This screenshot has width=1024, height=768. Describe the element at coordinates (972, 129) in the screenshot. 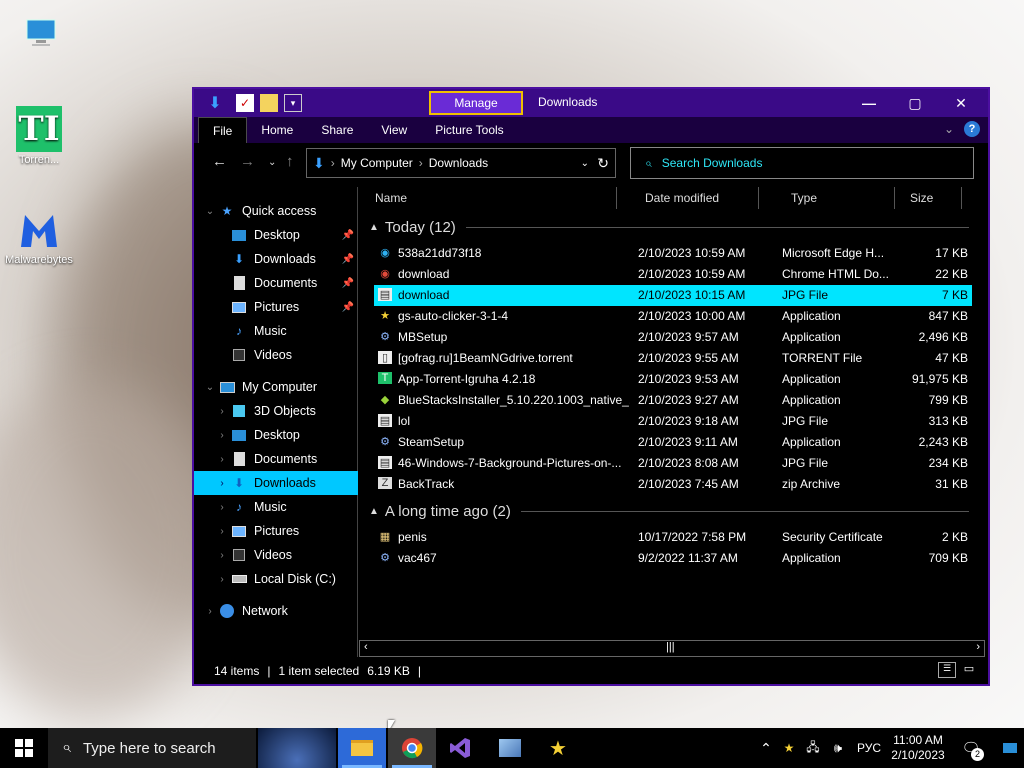

I see `help-icon: ?` at that location.